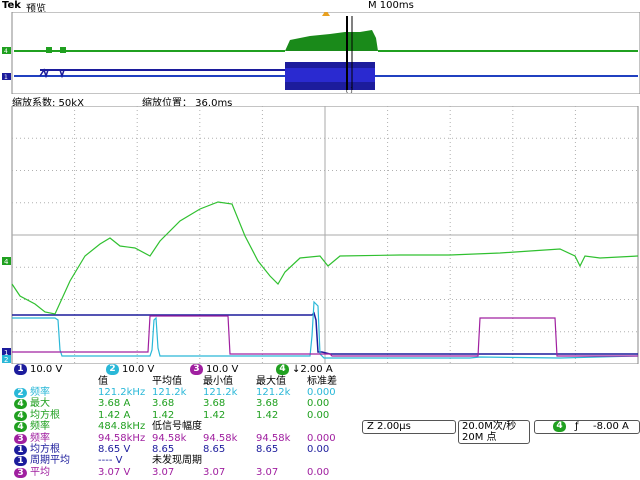 This screenshot has width=640, height=480. What do you see at coordinates (167, 381) in the screenshot?
I see `col-mean: 平均值` at bounding box center [167, 381].